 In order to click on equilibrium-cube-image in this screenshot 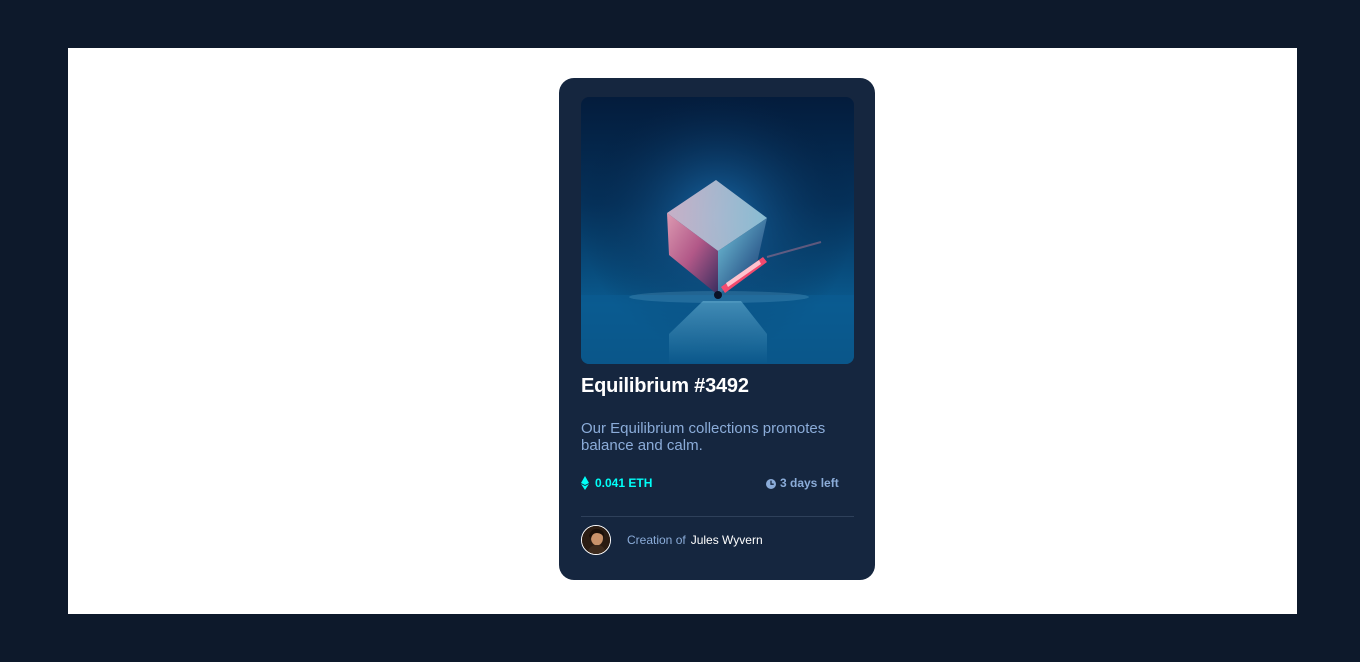, I will do `click(717, 230)`.